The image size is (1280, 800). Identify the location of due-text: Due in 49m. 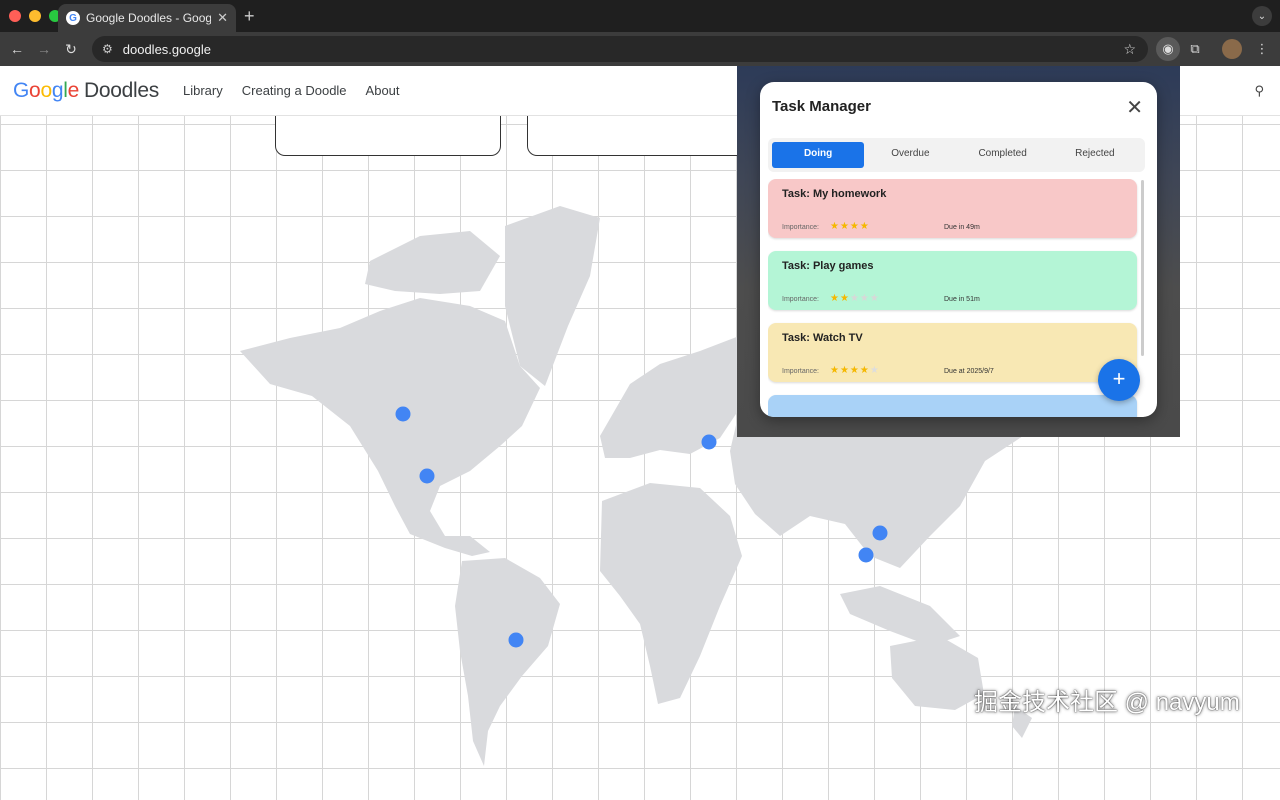
(962, 227).